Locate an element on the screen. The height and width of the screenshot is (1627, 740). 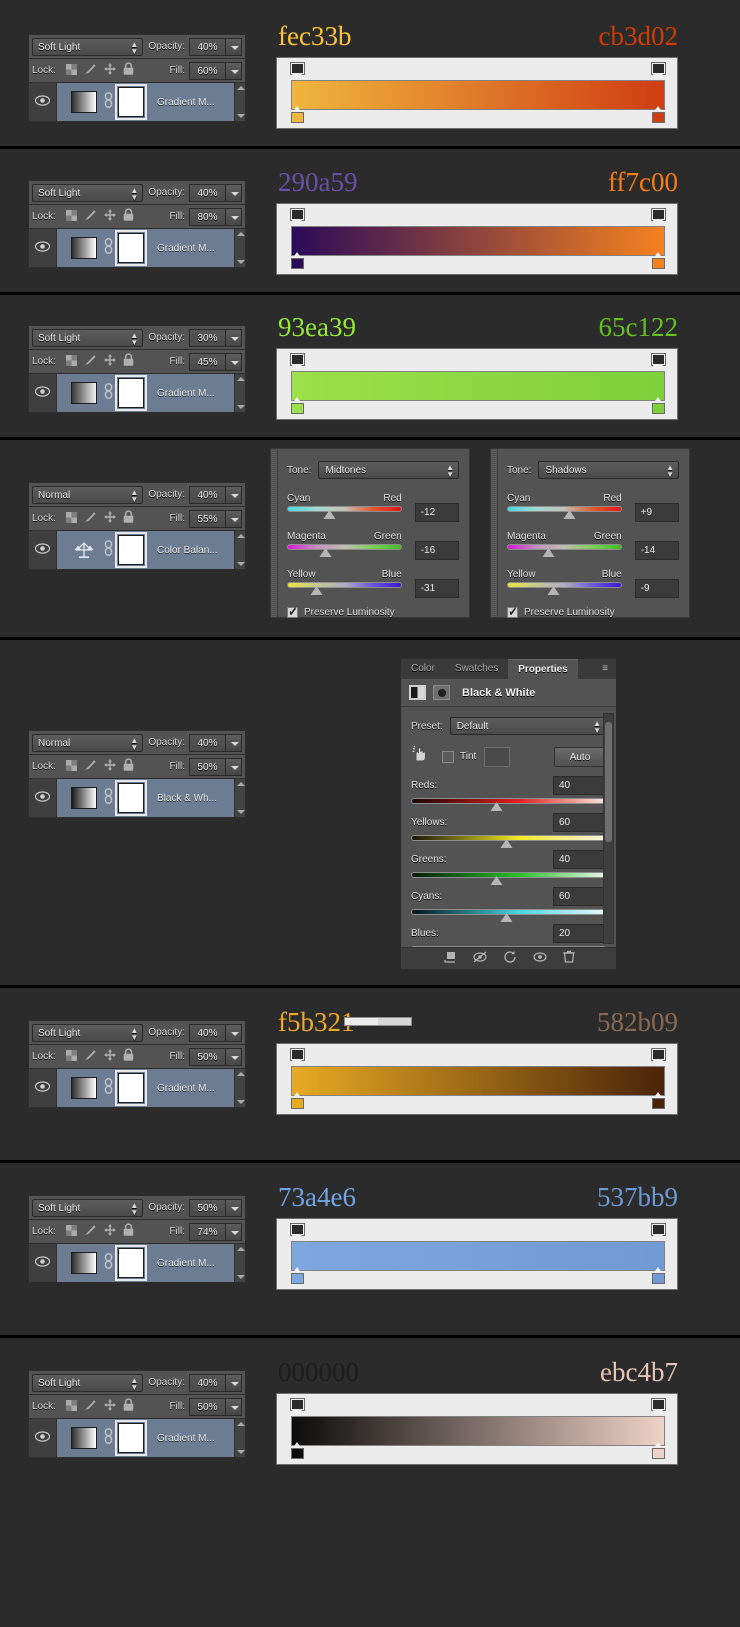
fill-value: 45% is located at coordinates (207, 361).